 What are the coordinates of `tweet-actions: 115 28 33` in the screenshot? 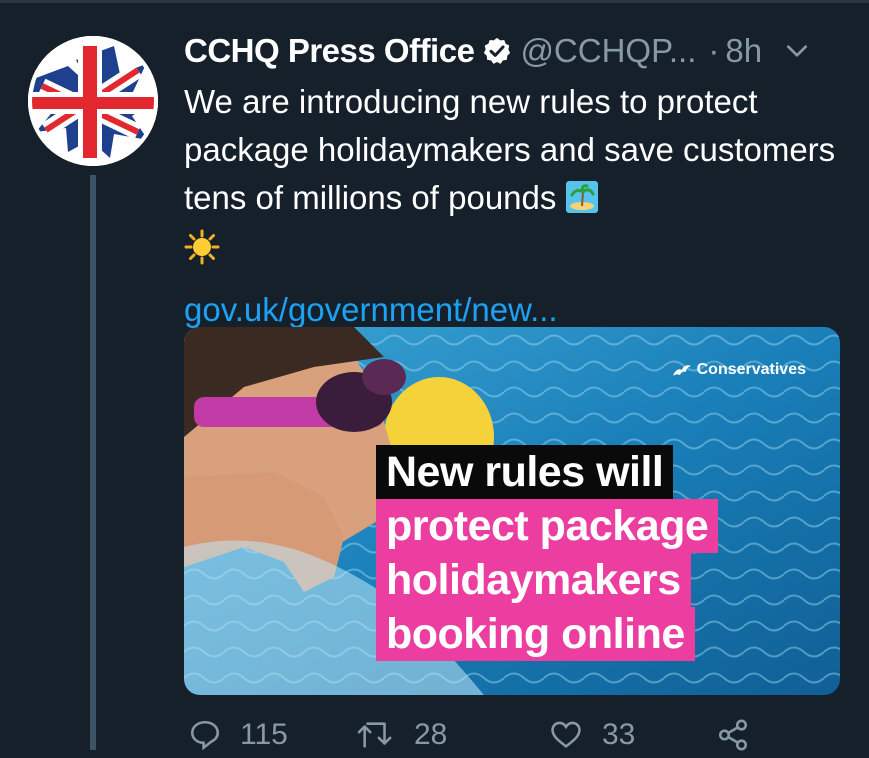 It's located at (484, 738).